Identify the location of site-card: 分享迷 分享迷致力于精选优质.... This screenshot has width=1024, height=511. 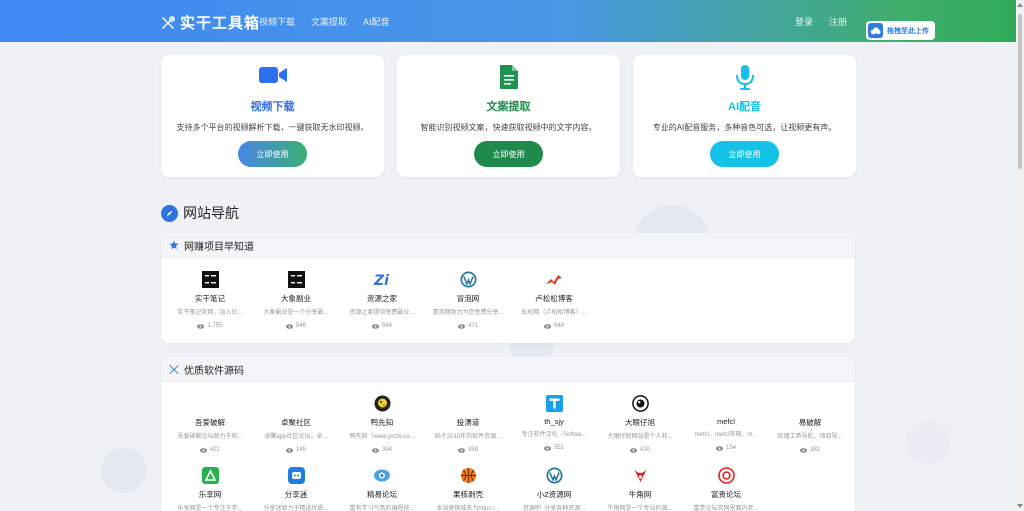
(296, 489).